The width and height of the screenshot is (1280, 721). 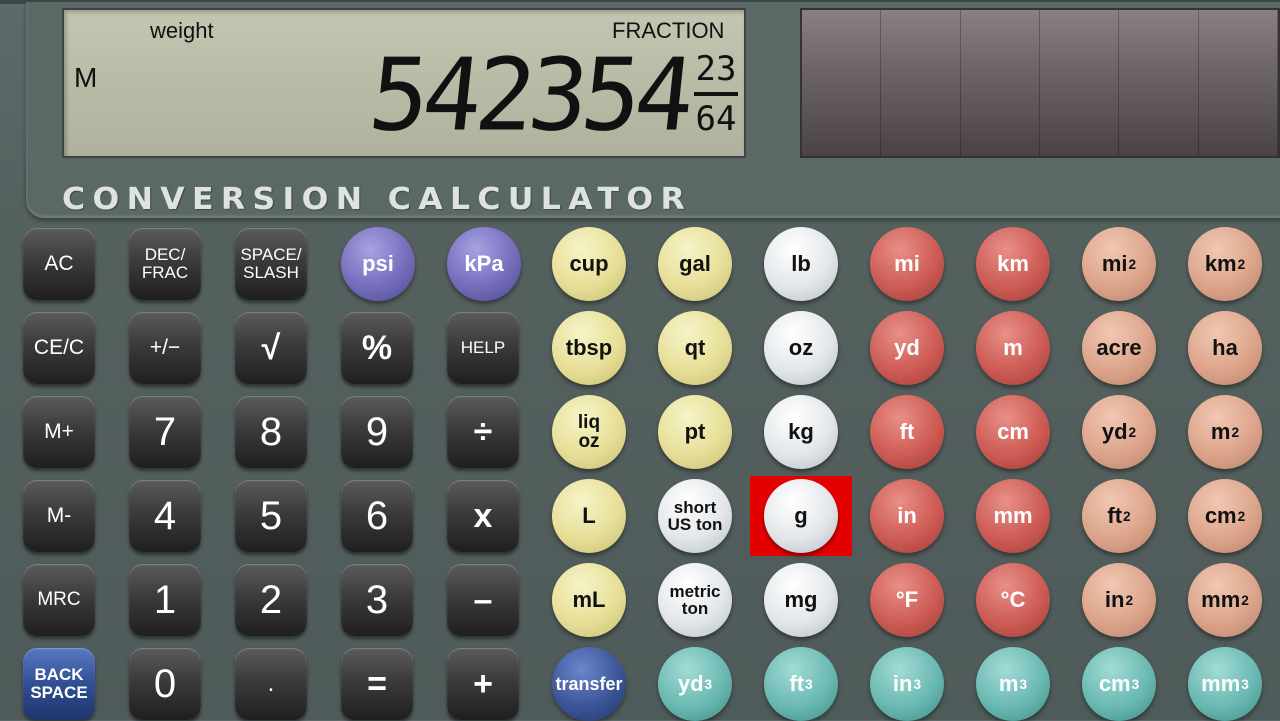 What do you see at coordinates (1225, 264) in the screenshot?
I see `unit-square-km-button: km 2` at bounding box center [1225, 264].